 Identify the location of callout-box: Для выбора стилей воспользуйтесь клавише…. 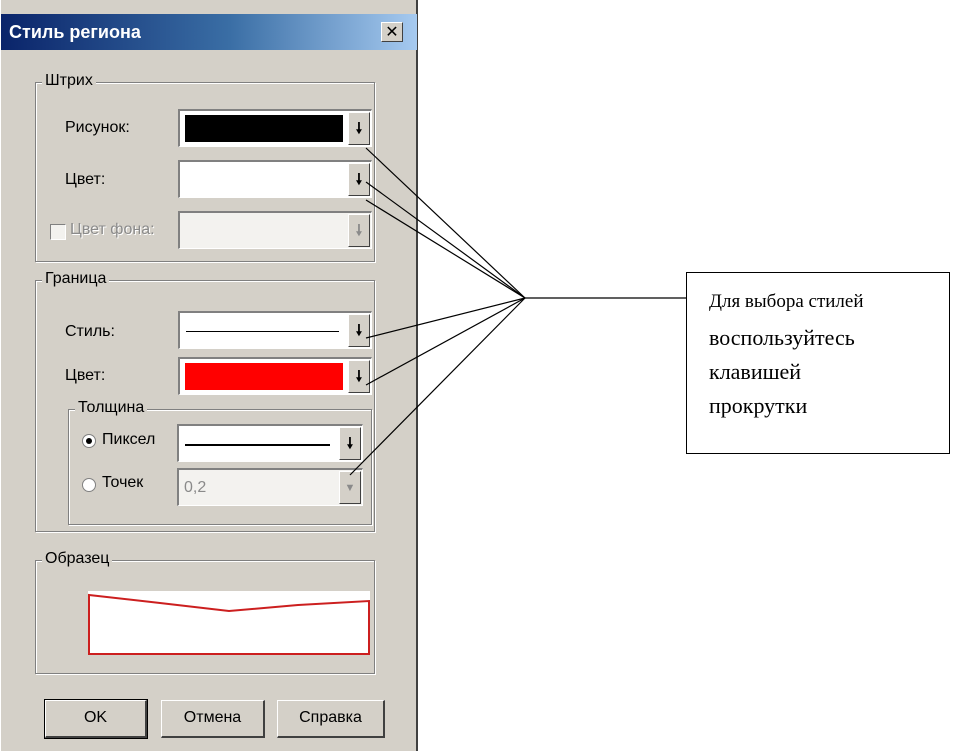
(818, 363).